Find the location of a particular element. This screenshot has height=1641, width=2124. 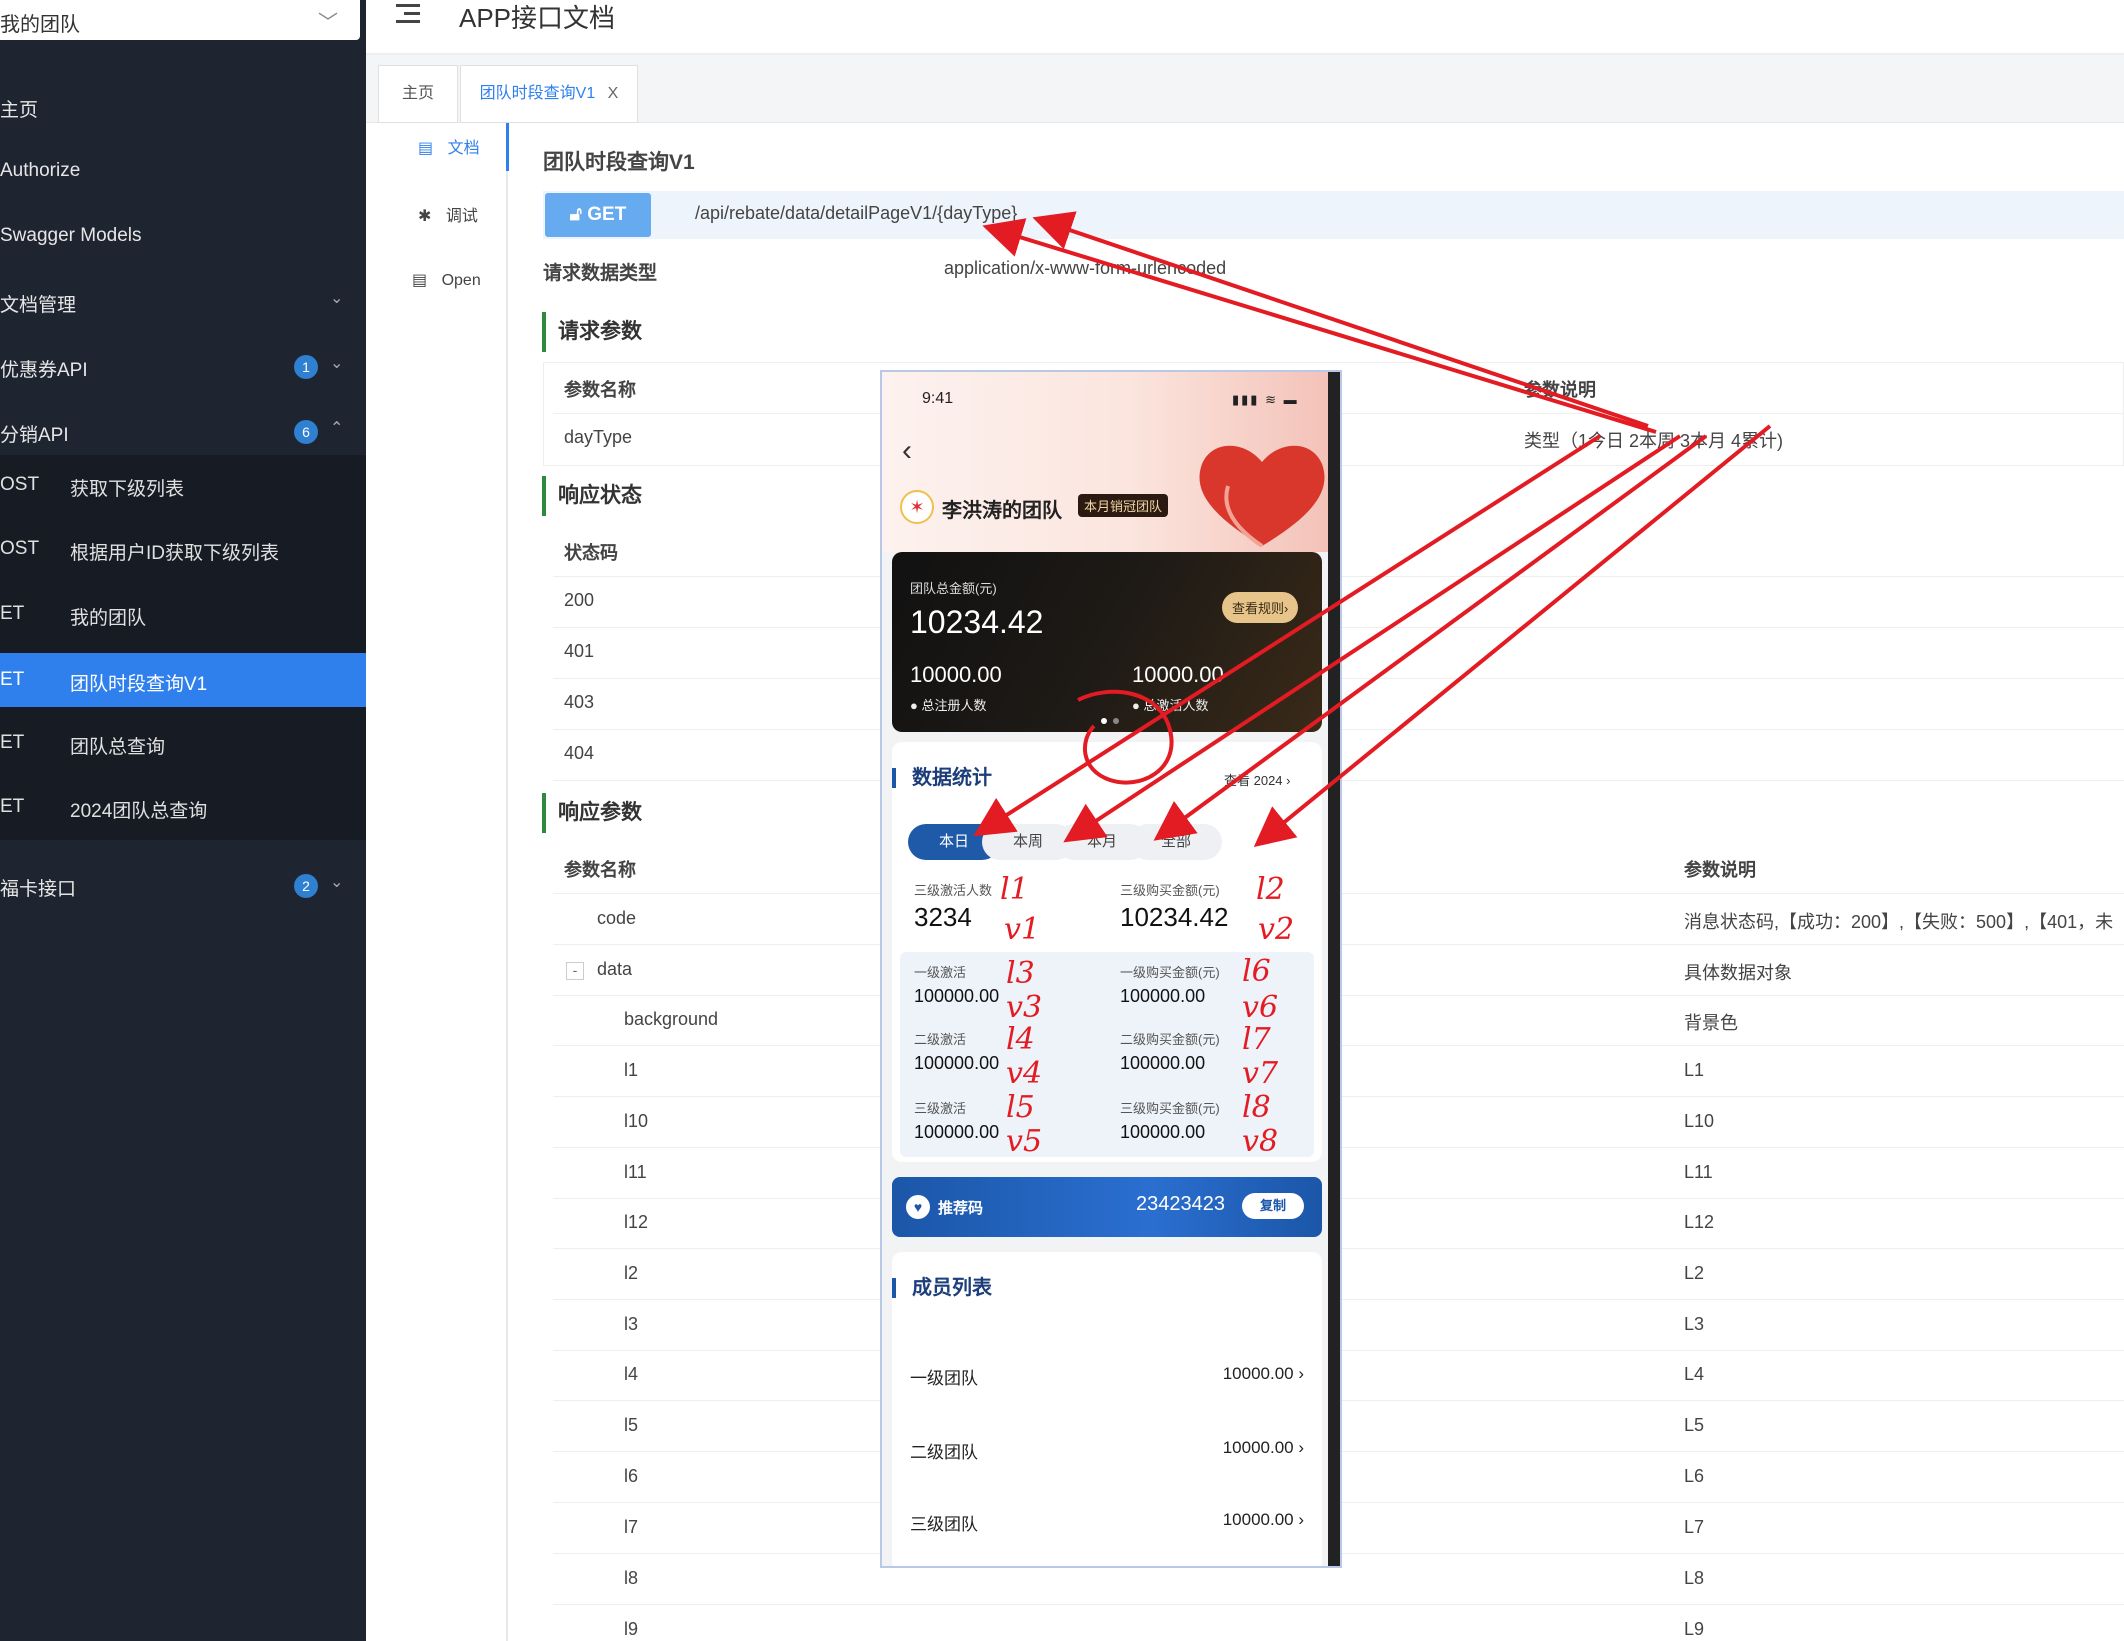

sidebar-item-authorize: Authorize is located at coordinates (183, 172).